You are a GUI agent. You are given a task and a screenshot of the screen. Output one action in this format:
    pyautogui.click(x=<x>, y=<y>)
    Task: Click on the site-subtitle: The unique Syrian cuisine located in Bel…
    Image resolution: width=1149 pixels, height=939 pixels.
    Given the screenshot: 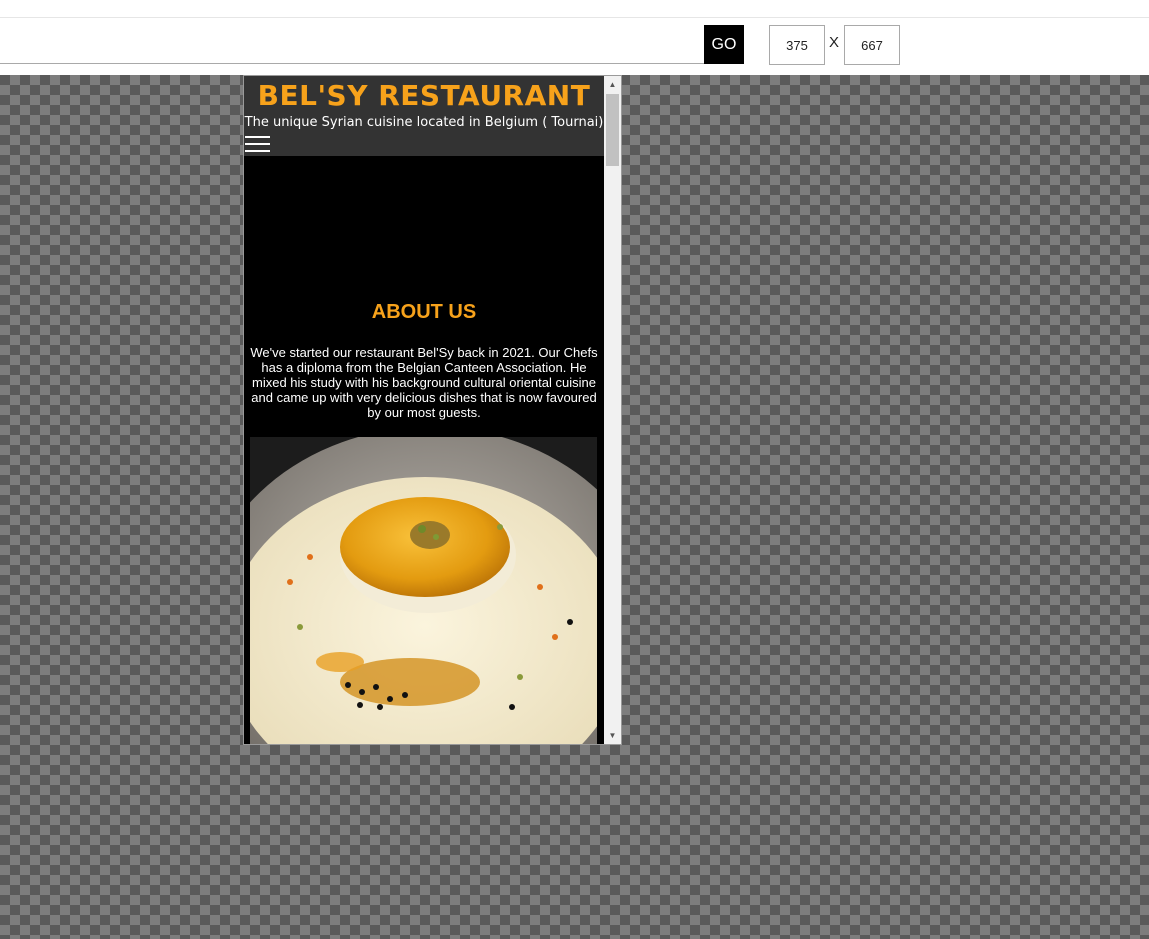 What is the action you would take?
    pyautogui.click(x=424, y=122)
    